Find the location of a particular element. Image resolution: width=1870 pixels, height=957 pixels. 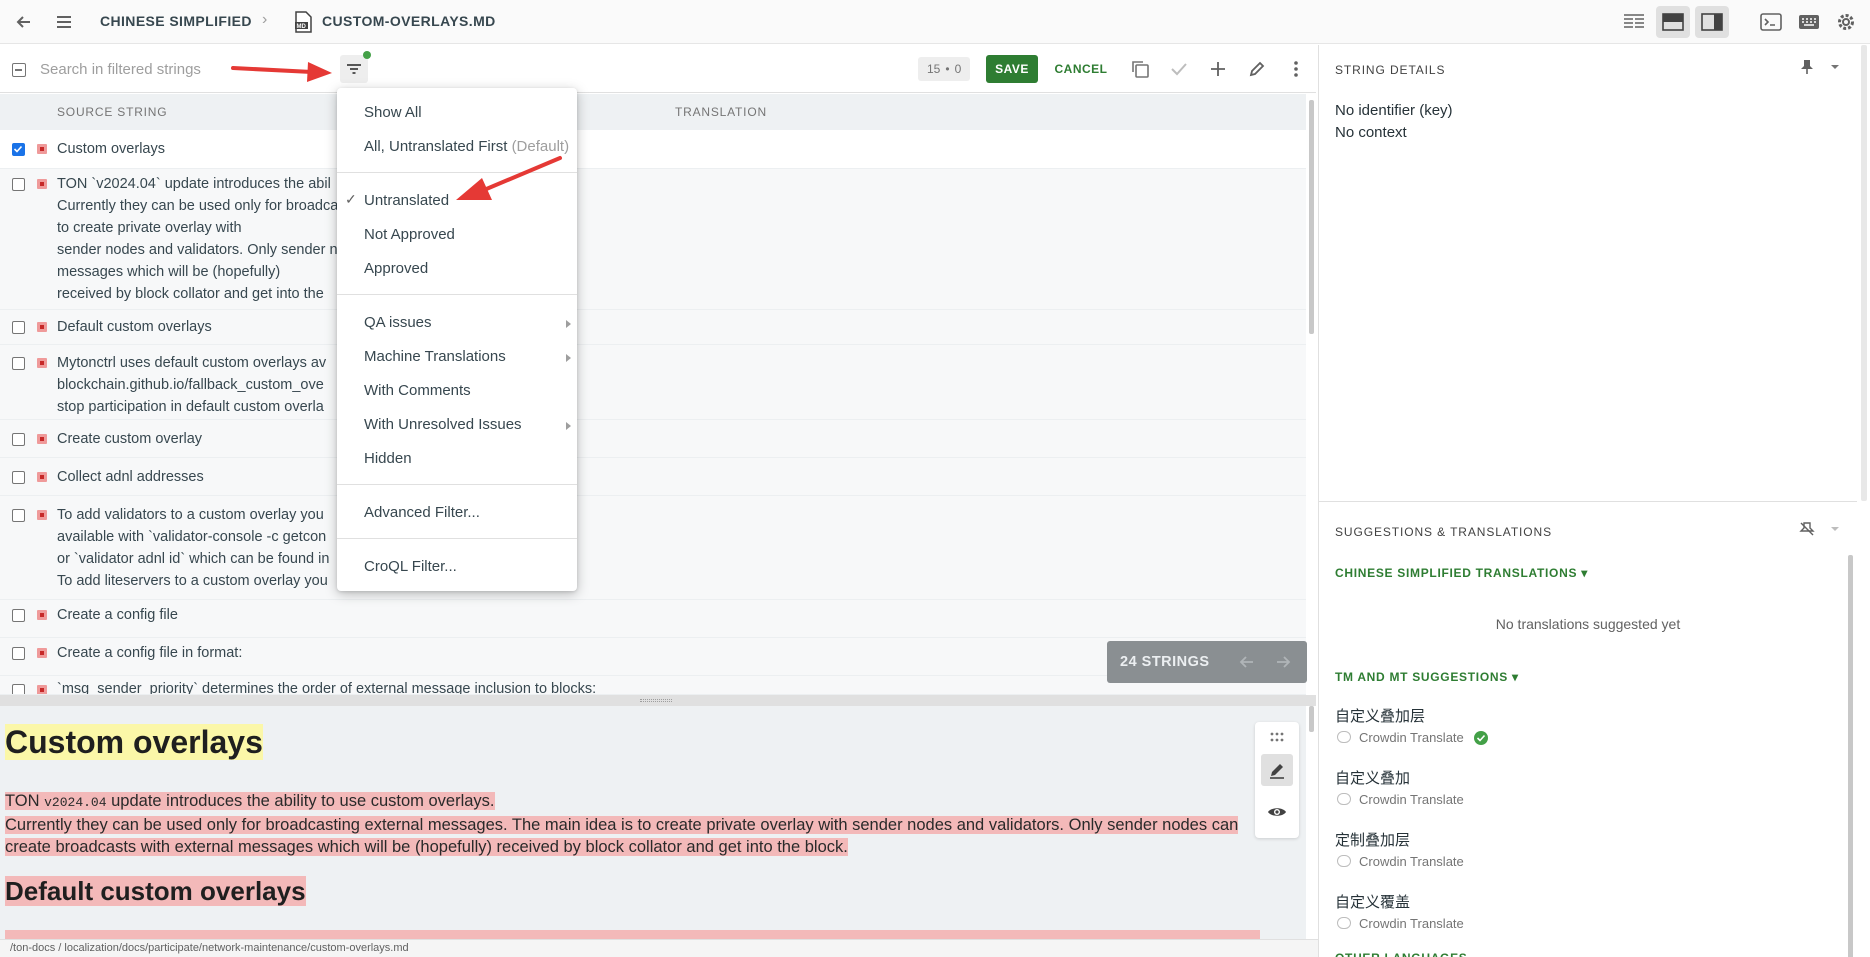

horizontal-layout-icon is located at coordinates (1673, 22).